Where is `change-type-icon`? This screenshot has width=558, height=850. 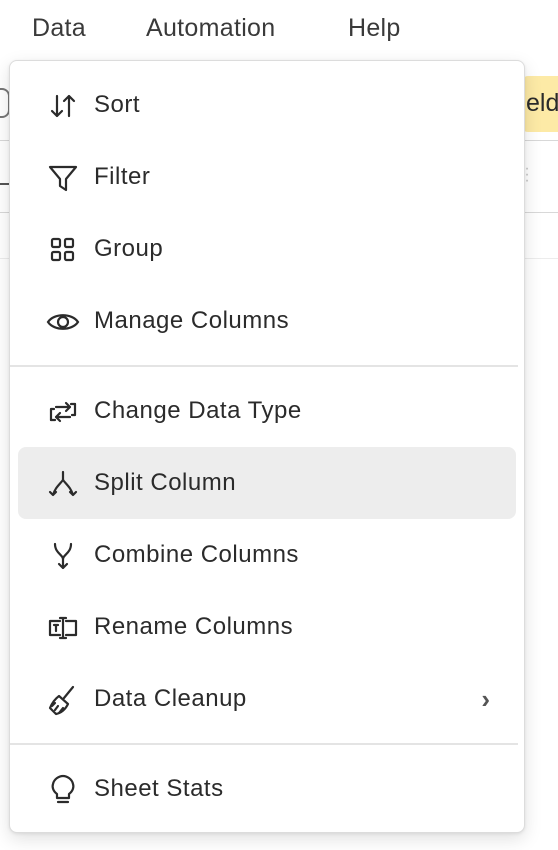
change-type-icon is located at coordinates (63, 412).